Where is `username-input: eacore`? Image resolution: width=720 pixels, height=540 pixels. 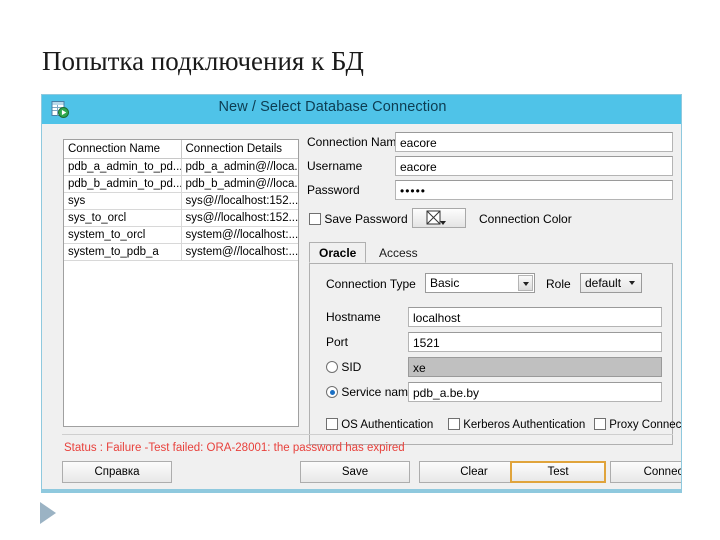
username-input: eacore is located at coordinates (534, 166).